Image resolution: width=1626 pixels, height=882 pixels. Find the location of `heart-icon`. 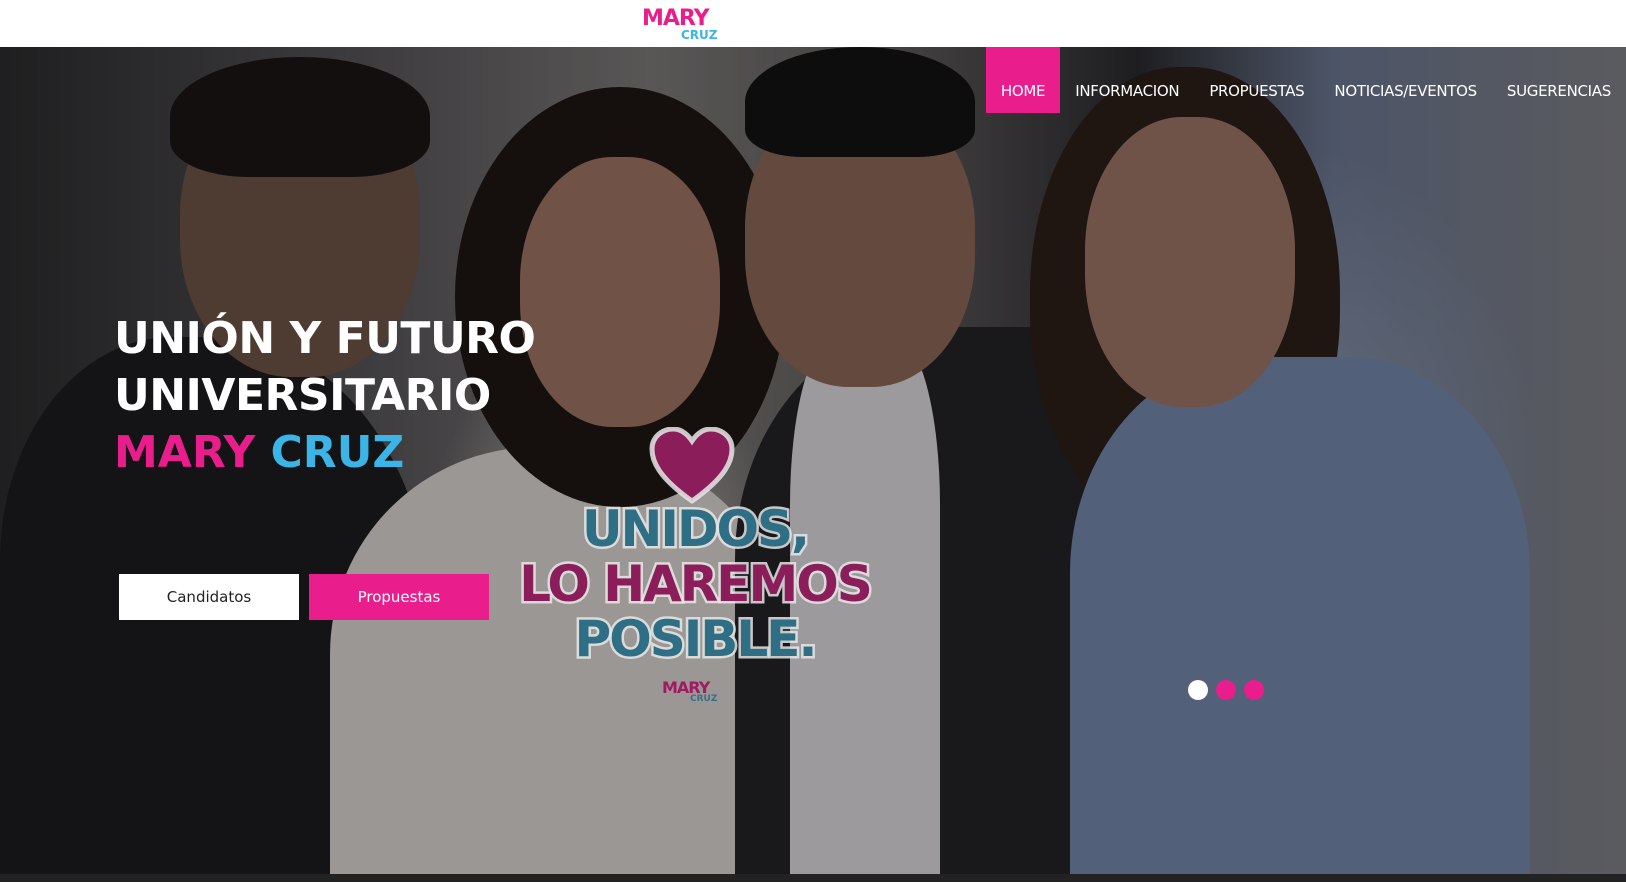

heart-icon is located at coordinates (692, 466).